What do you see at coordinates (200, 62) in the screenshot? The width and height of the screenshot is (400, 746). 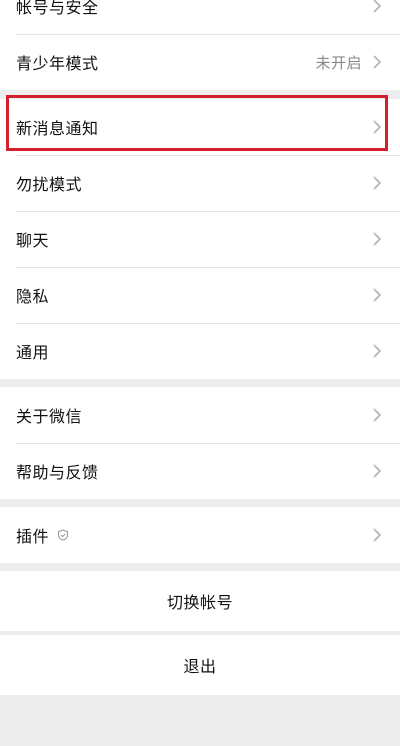 I see `settings-item-teen-mode: 青少年模式 未开启` at bounding box center [200, 62].